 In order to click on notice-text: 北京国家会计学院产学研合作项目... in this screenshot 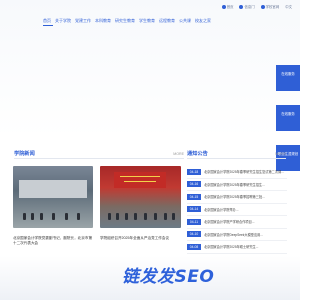, I will do `click(245, 221)`.